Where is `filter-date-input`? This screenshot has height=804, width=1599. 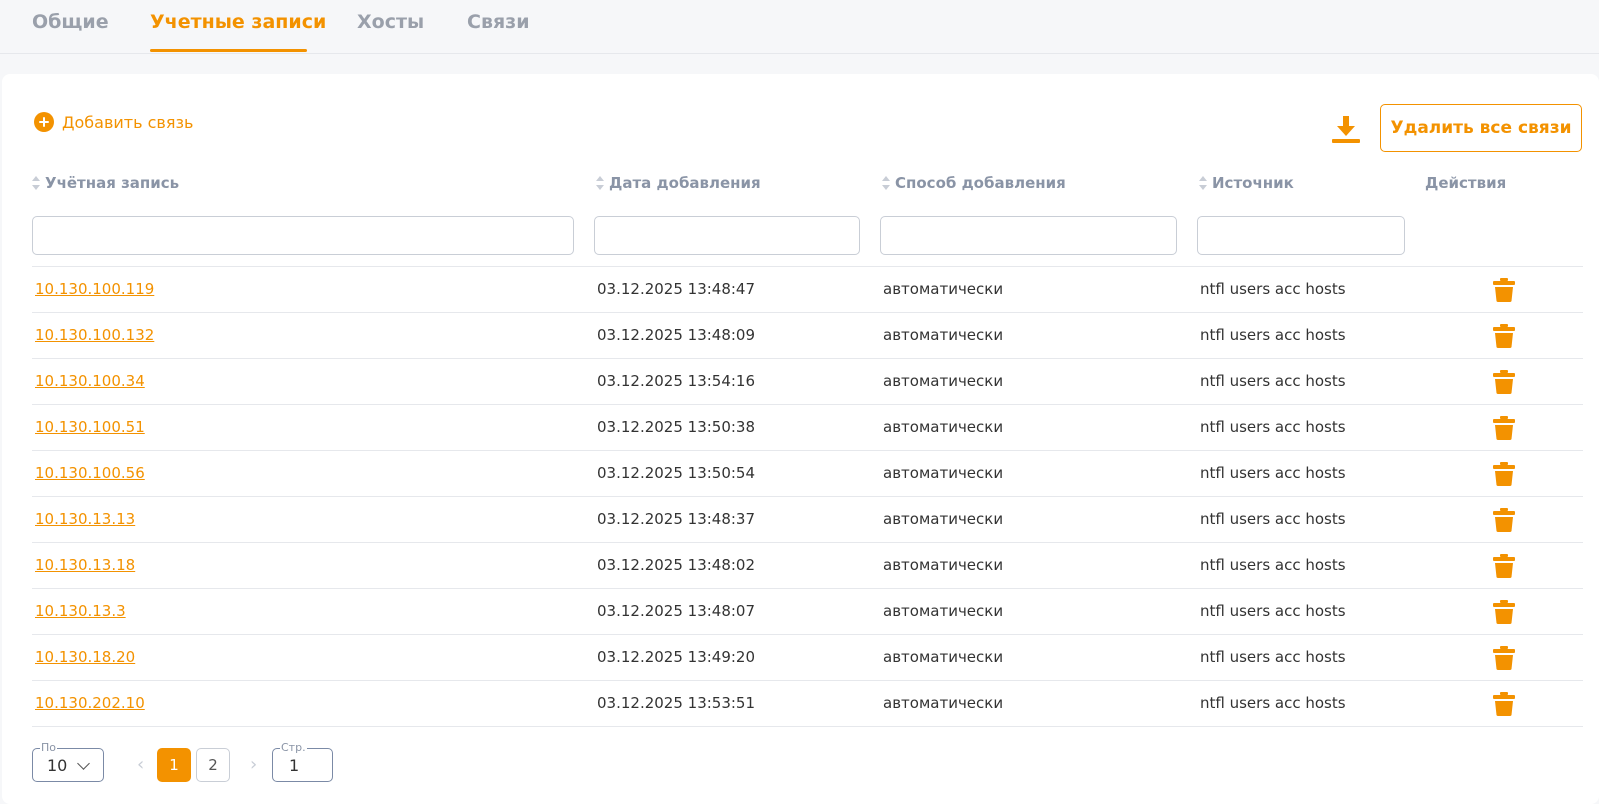 filter-date-input is located at coordinates (727, 235).